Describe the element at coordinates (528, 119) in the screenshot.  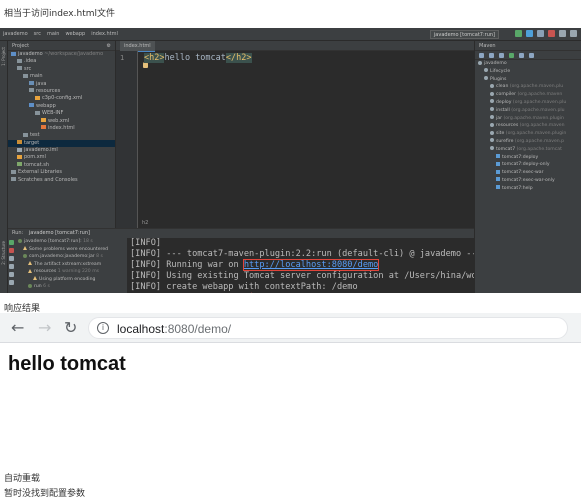
I see `maven-tree-item: jar (org.apache.maven.plugin` at that location.